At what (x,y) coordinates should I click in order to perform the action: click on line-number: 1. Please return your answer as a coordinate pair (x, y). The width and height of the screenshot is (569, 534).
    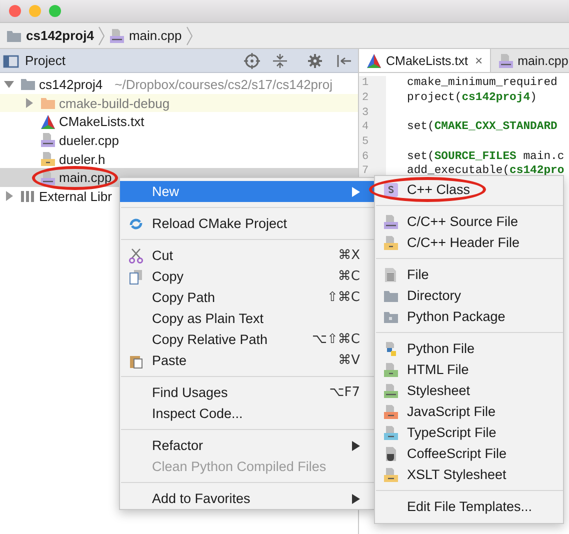
    Looking at the image, I should click on (372, 83).